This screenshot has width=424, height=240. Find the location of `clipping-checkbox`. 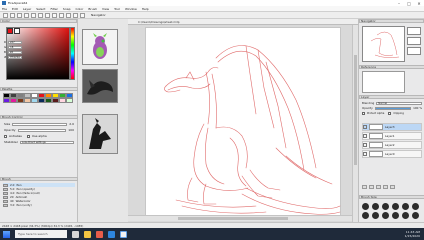

clipping-checkbox is located at coordinates (390, 113).